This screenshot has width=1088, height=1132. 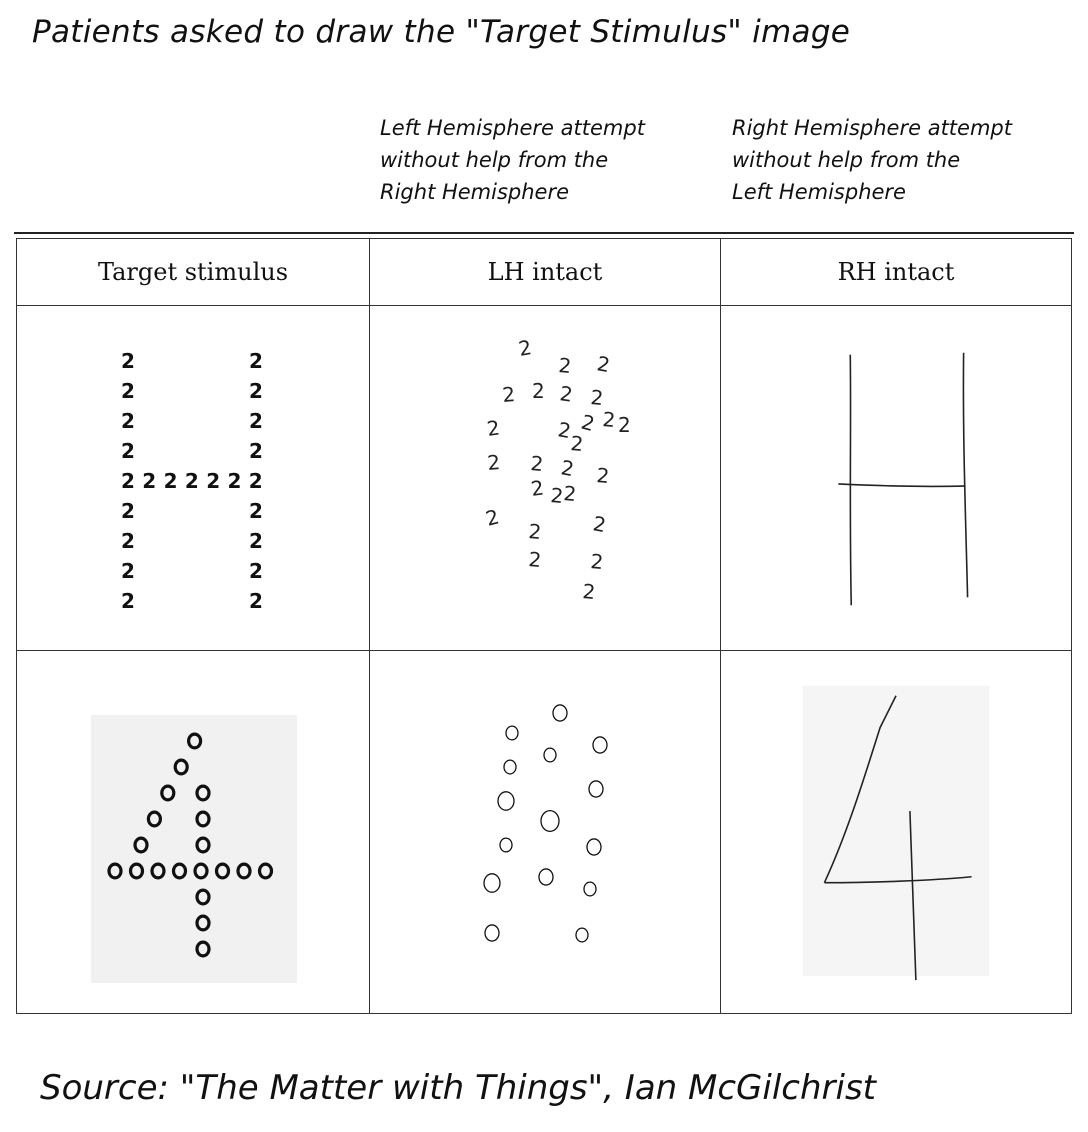 What do you see at coordinates (544, 233) in the screenshot?
I see `table-top-rule` at bounding box center [544, 233].